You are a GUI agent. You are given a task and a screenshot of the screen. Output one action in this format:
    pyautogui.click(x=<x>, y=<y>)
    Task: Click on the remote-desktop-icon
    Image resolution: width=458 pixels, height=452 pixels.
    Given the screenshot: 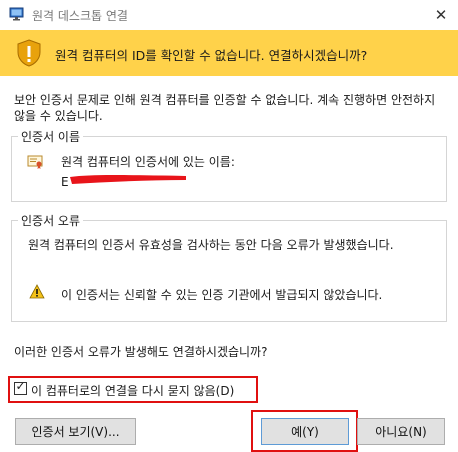 What is the action you would take?
    pyautogui.click(x=16, y=14)
    